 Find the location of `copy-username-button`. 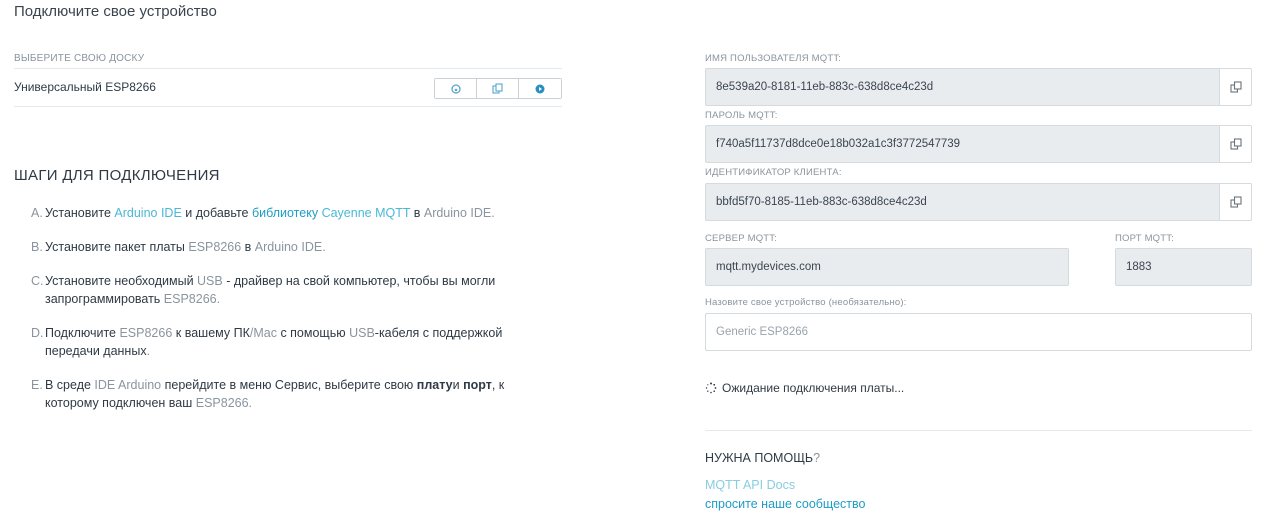

copy-username-button is located at coordinates (1235, 87).